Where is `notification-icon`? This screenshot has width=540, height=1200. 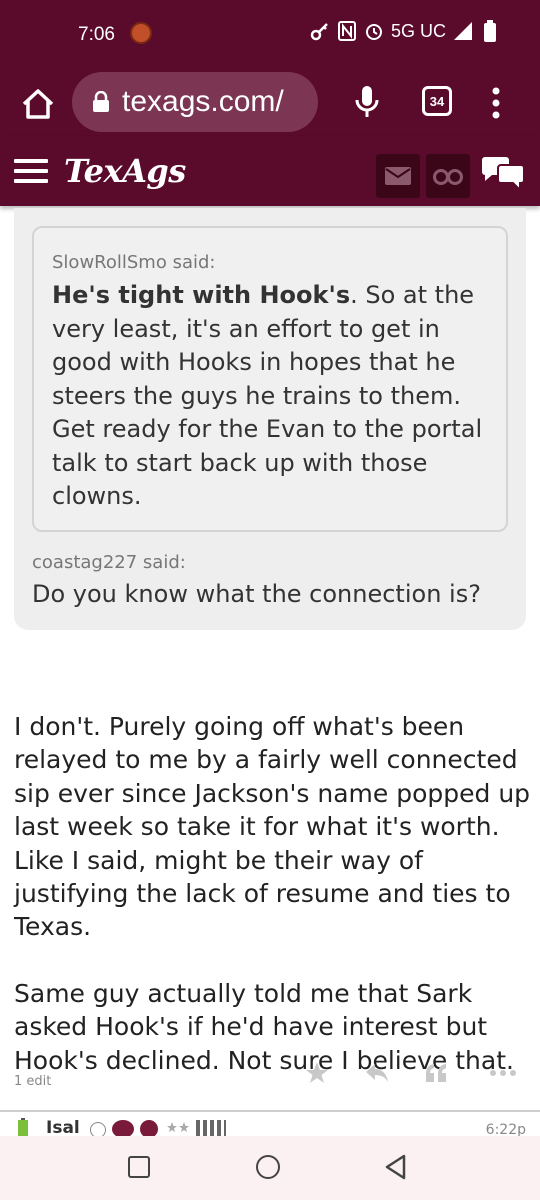
notification-icon is located at coordinates (141, 33).